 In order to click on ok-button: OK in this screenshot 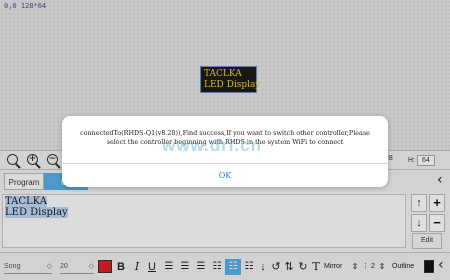, I will do `click(225, 175)`.